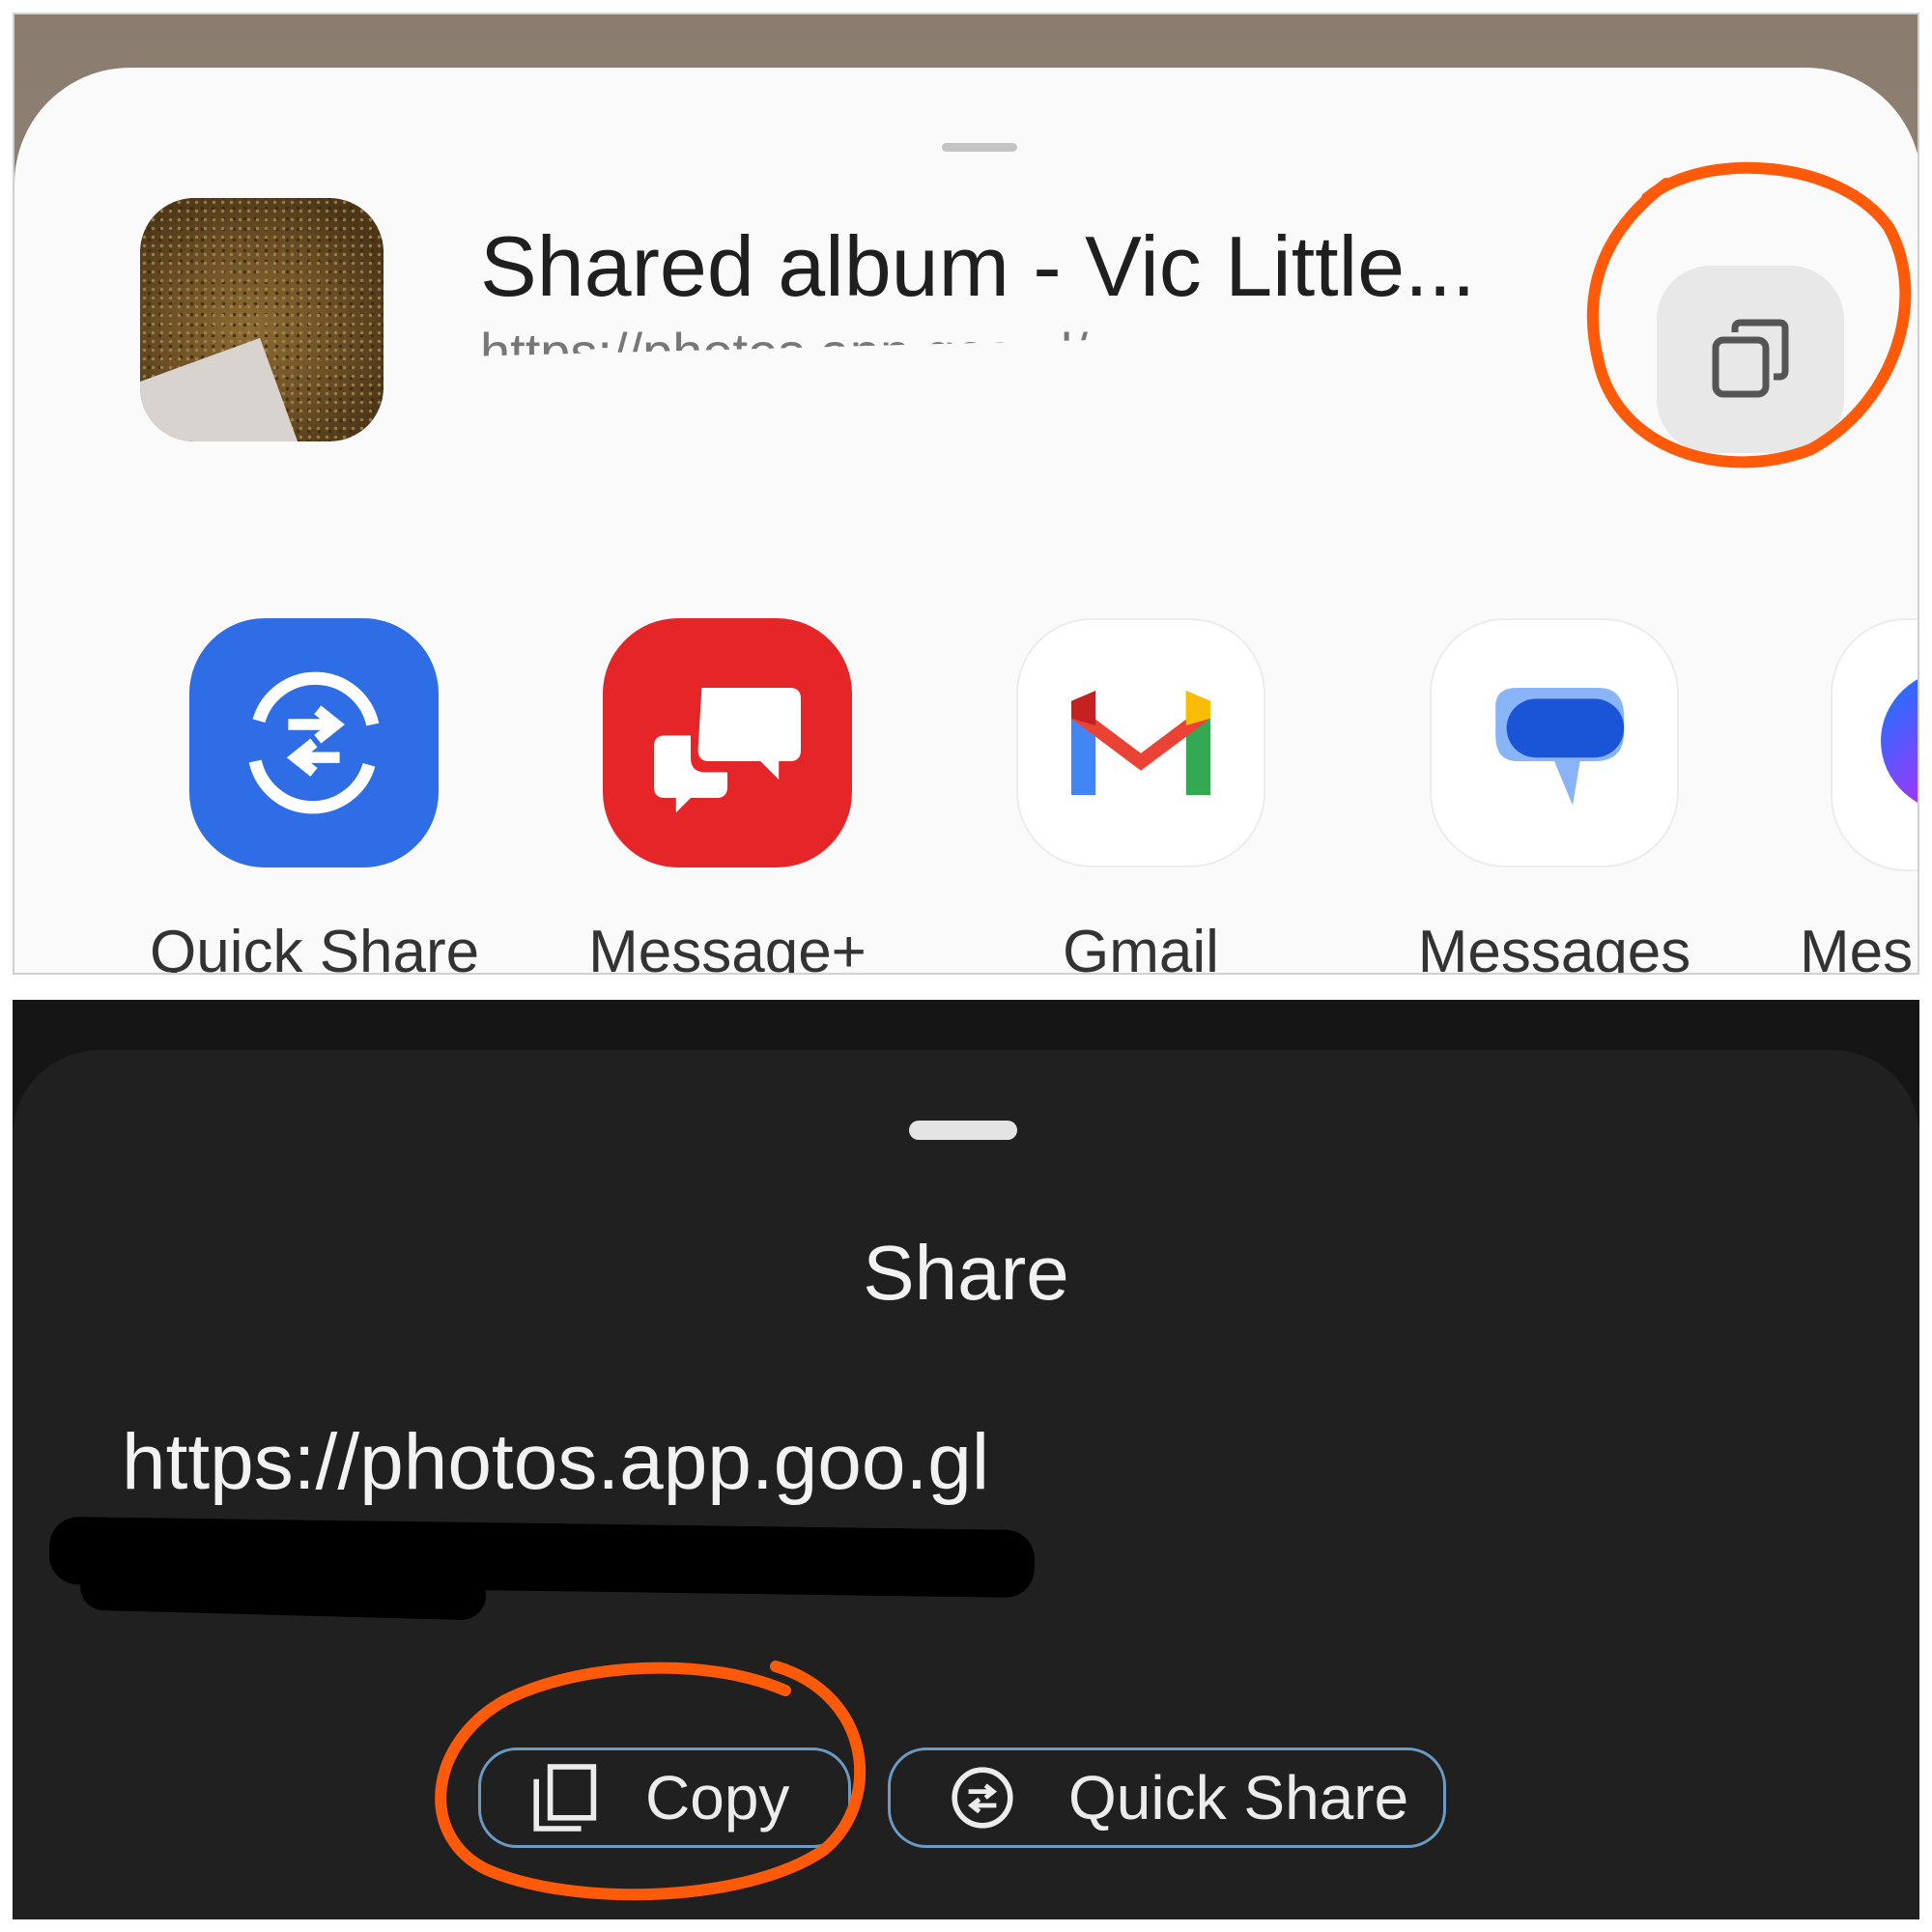 The height and width of the screenshot is (1932, 1932). I want to click on share-target-gmail: Gmail, so click(1141, 796).